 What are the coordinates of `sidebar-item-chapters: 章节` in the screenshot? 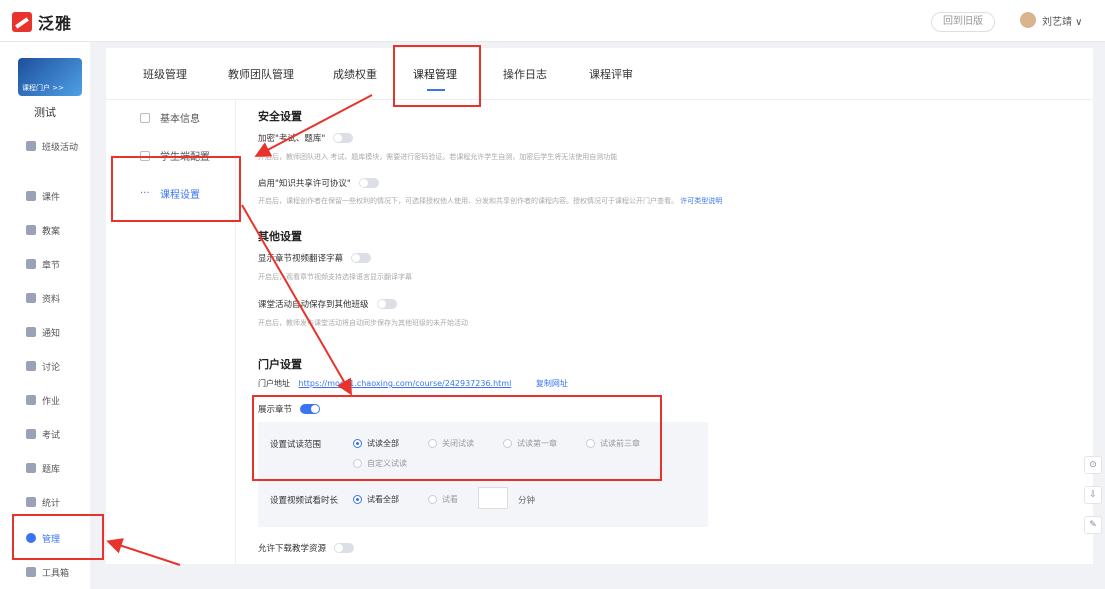 It's located at (45, 264).